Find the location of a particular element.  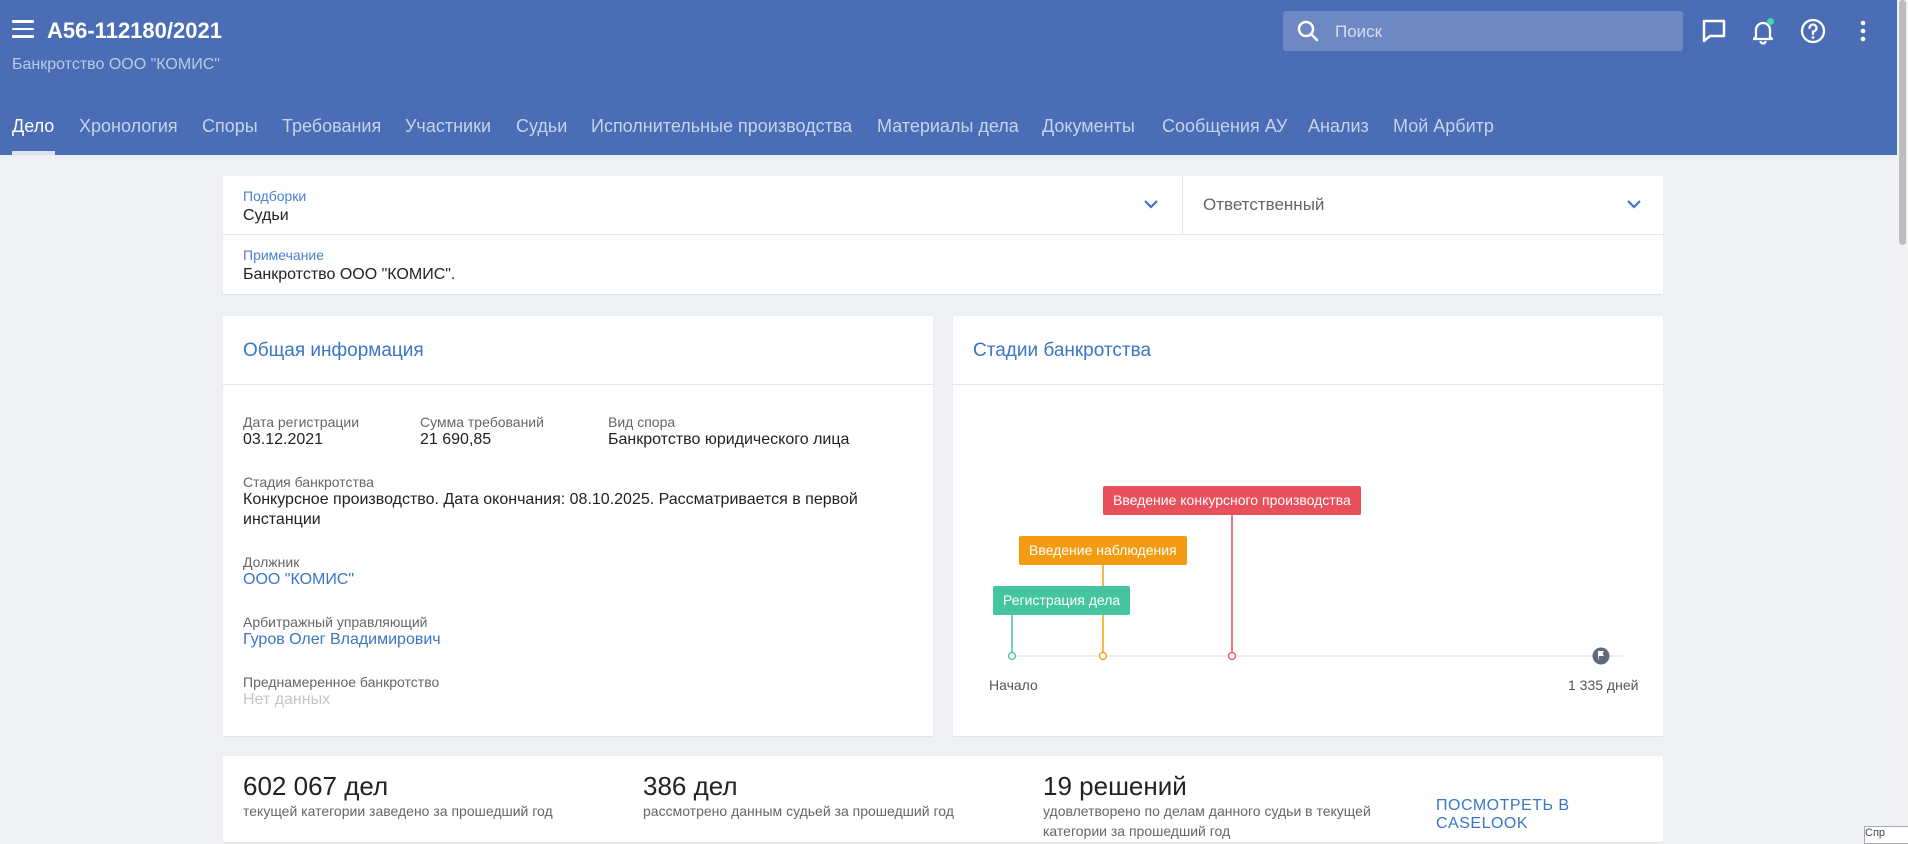

dispute-value: Банкротство юридического лица is located at coordinates (729, 439).